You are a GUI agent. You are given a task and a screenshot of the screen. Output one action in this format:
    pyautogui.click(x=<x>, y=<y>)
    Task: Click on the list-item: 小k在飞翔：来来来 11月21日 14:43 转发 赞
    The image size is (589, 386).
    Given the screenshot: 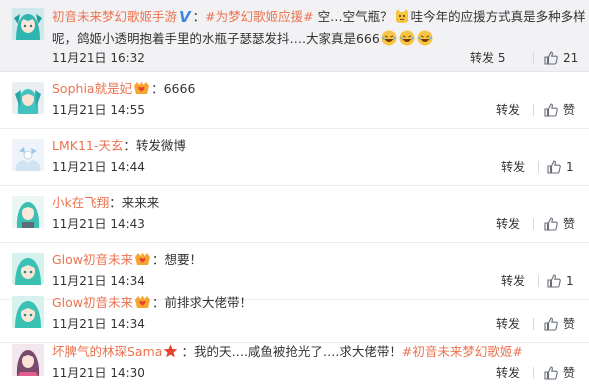 What is the action you would take?
    pyautogui.click(x=294, y=214)
    